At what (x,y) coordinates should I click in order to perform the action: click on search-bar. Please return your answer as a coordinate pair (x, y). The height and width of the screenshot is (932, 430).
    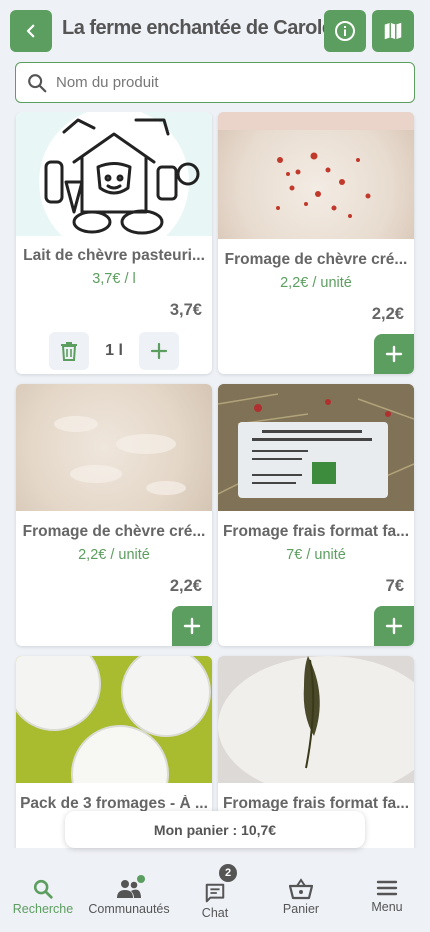
    Looking at the image, I should click on (215, 82).